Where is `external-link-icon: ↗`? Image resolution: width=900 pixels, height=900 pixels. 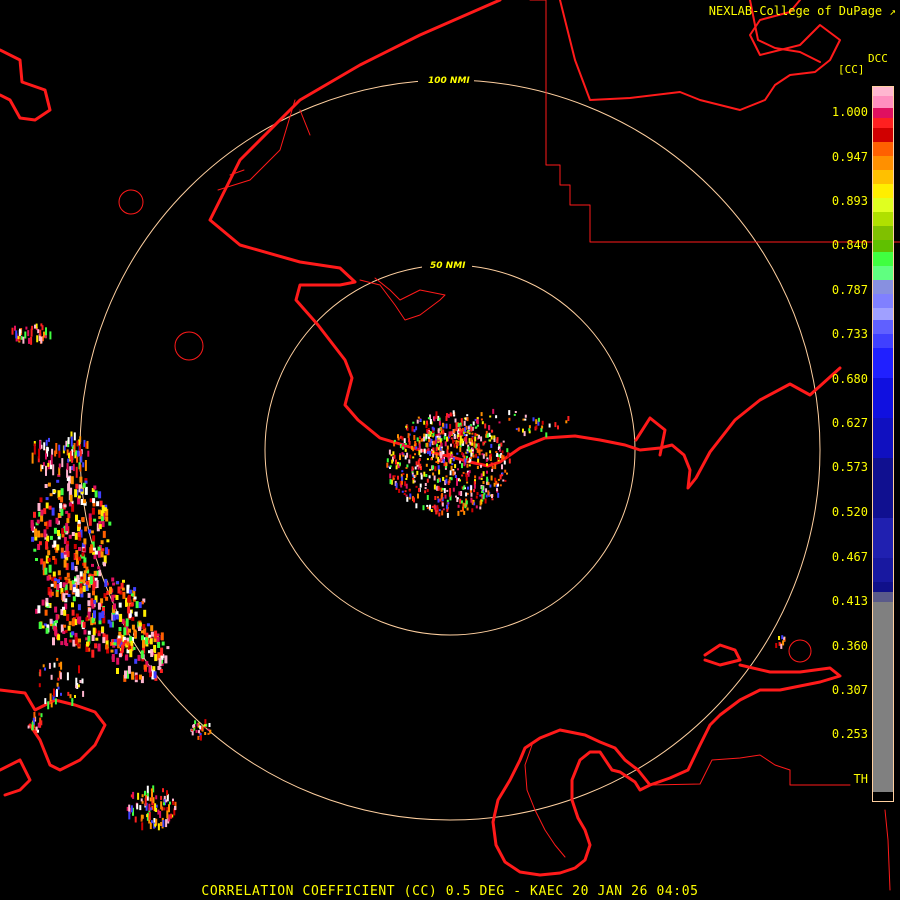 external-link-icon: ↗ is located at coordinates (892, 11).